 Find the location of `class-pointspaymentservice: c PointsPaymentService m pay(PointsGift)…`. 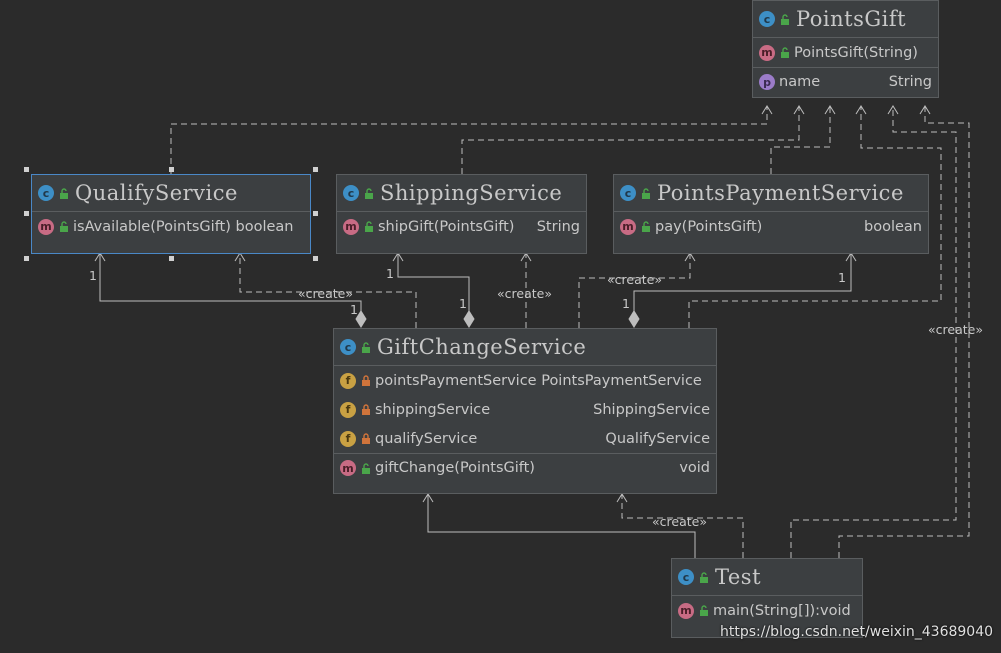

class-pointspaymentservice: c PointsPaymentService m pay(PointsGift)… is located at coordinates (771, 214).